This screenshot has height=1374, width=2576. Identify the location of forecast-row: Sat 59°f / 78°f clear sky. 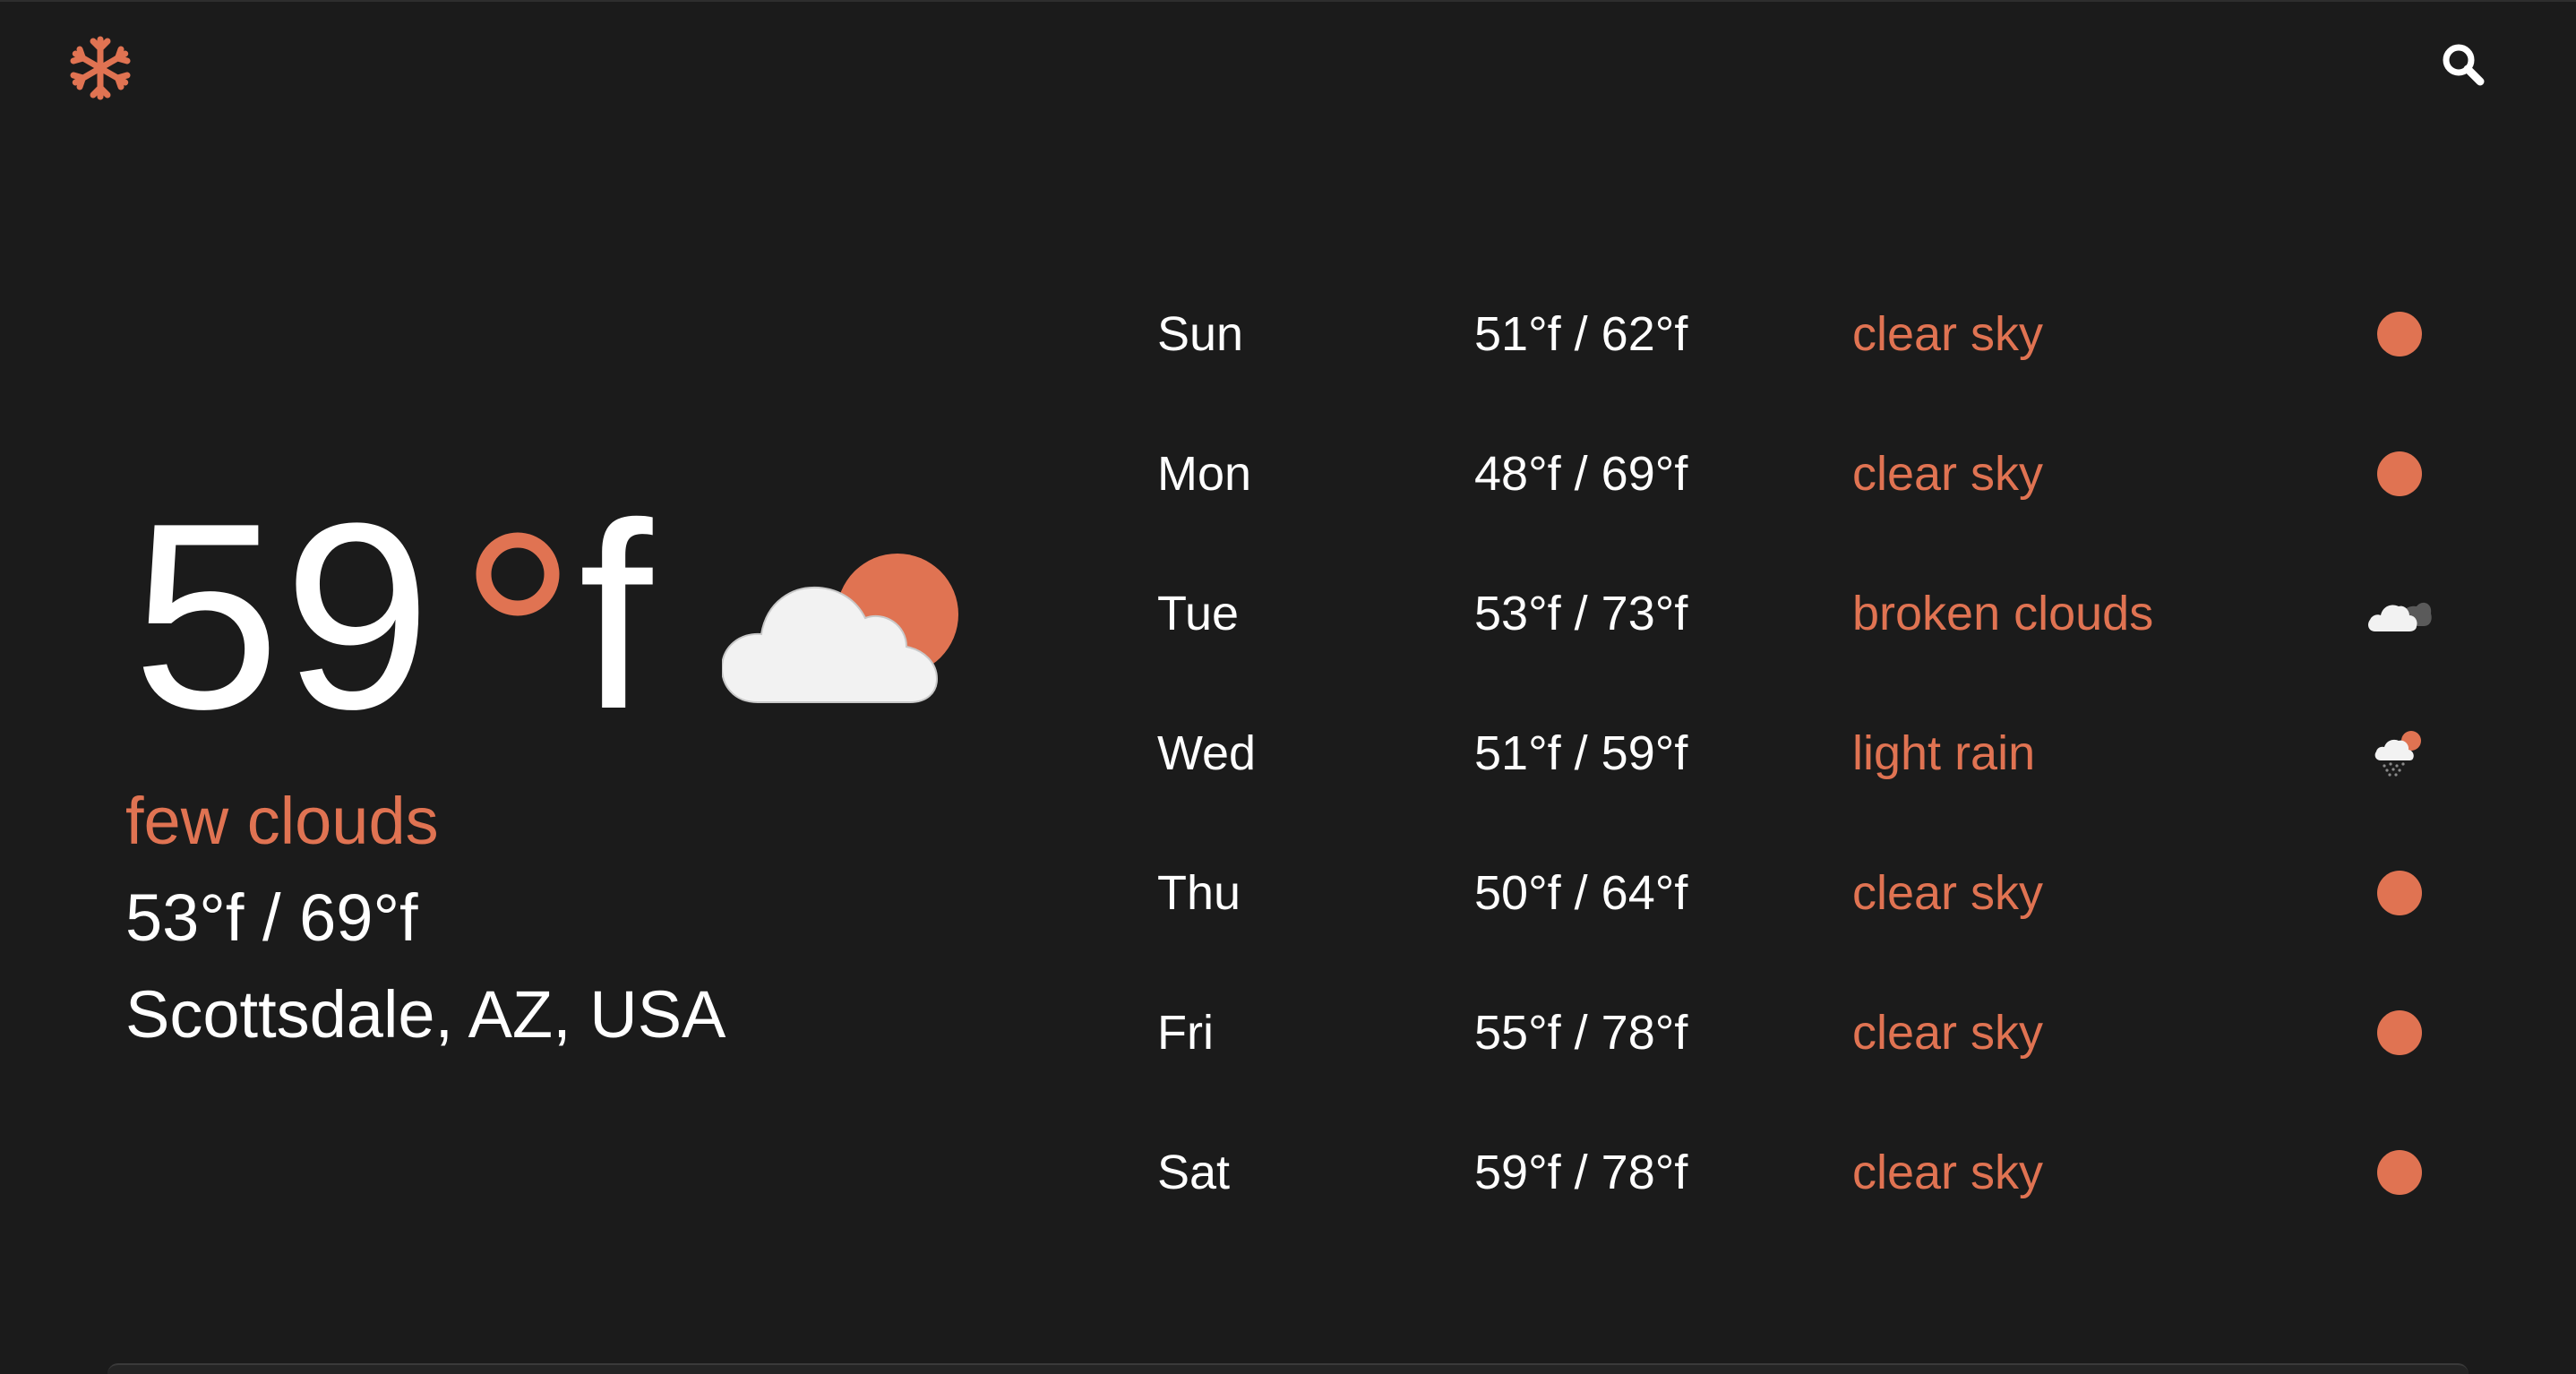
(1800, 1172).